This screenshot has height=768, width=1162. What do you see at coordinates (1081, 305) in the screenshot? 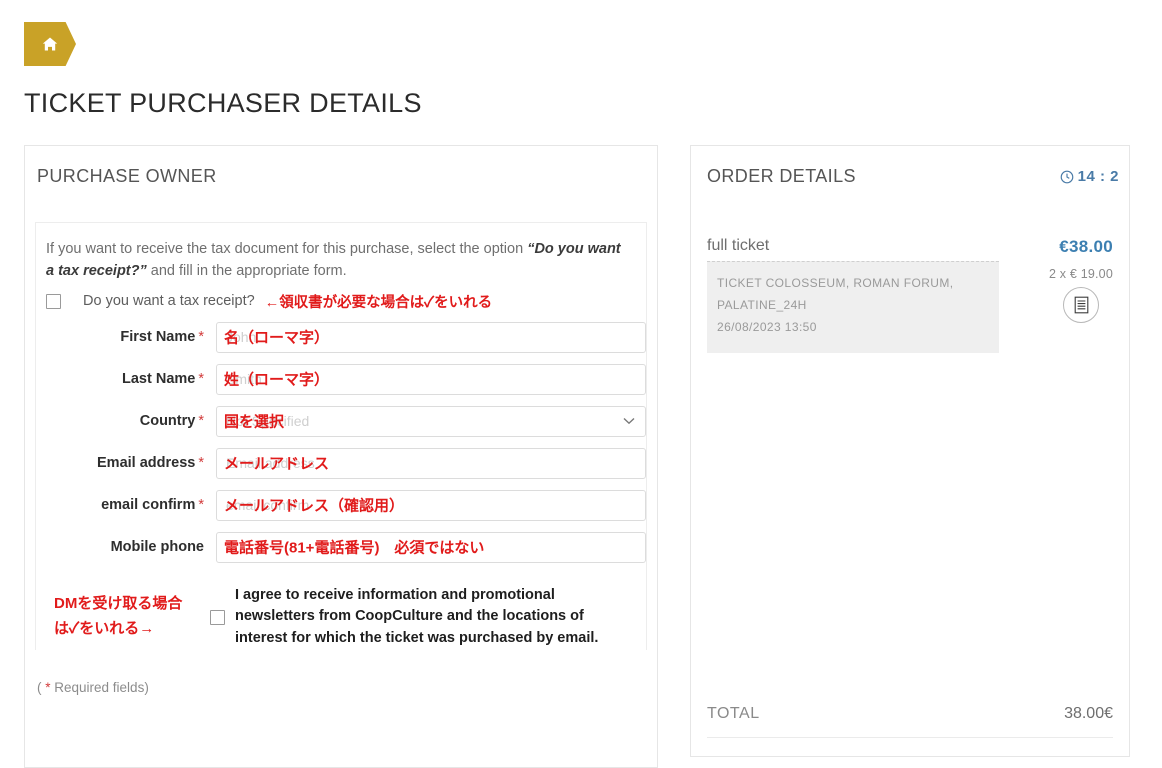
I see `document-icon` at bounding box center [1081, 305].